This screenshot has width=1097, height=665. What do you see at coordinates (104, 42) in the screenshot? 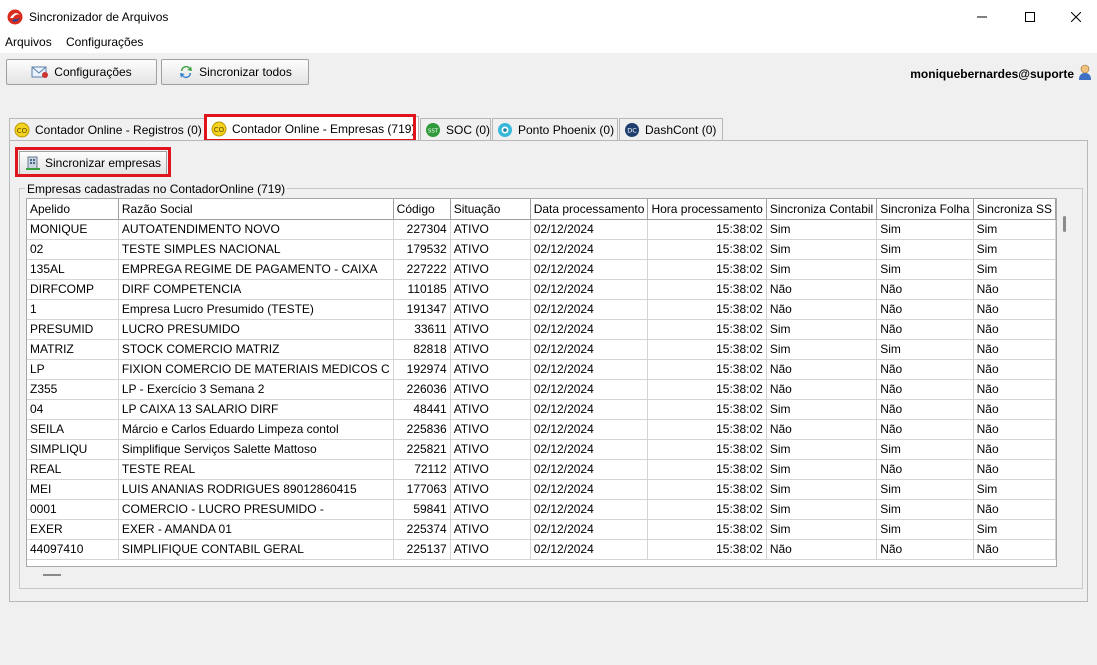
I see `menu-configuracoes: Configurações` at bounding box center [104, 42].